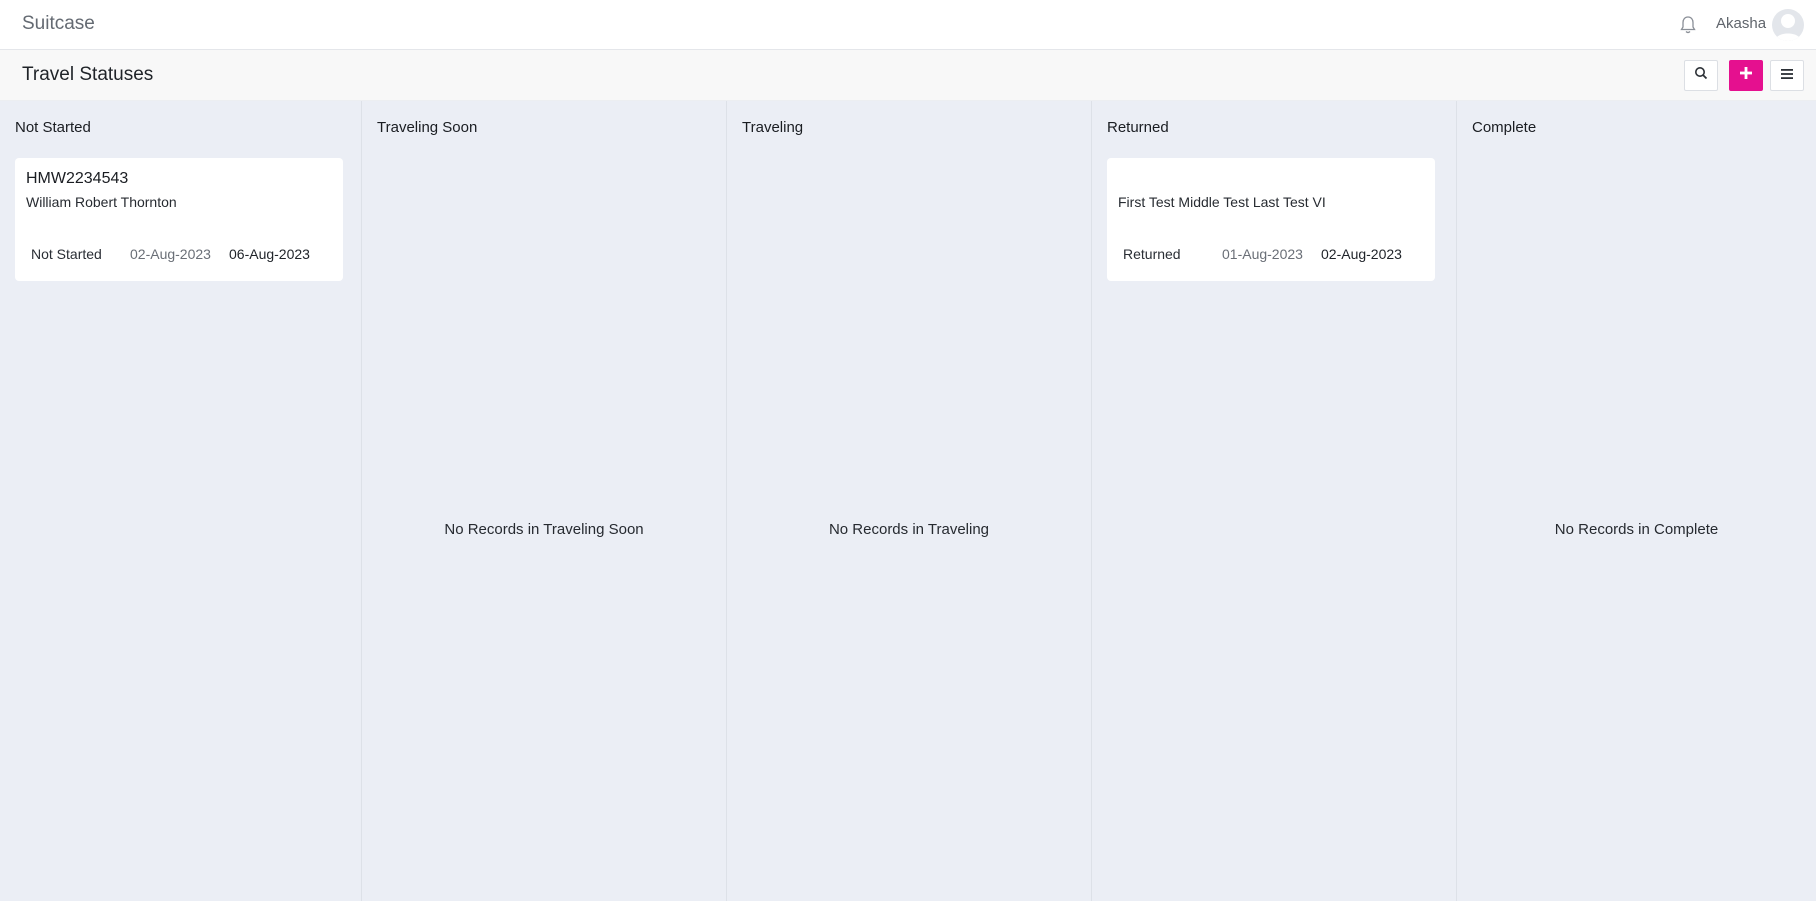 The height and width of the screenshot is (901, 1816). Describe the element at coordinates (77, 178) in the screenshot. I see `card-code: HMW2234543` at that location.